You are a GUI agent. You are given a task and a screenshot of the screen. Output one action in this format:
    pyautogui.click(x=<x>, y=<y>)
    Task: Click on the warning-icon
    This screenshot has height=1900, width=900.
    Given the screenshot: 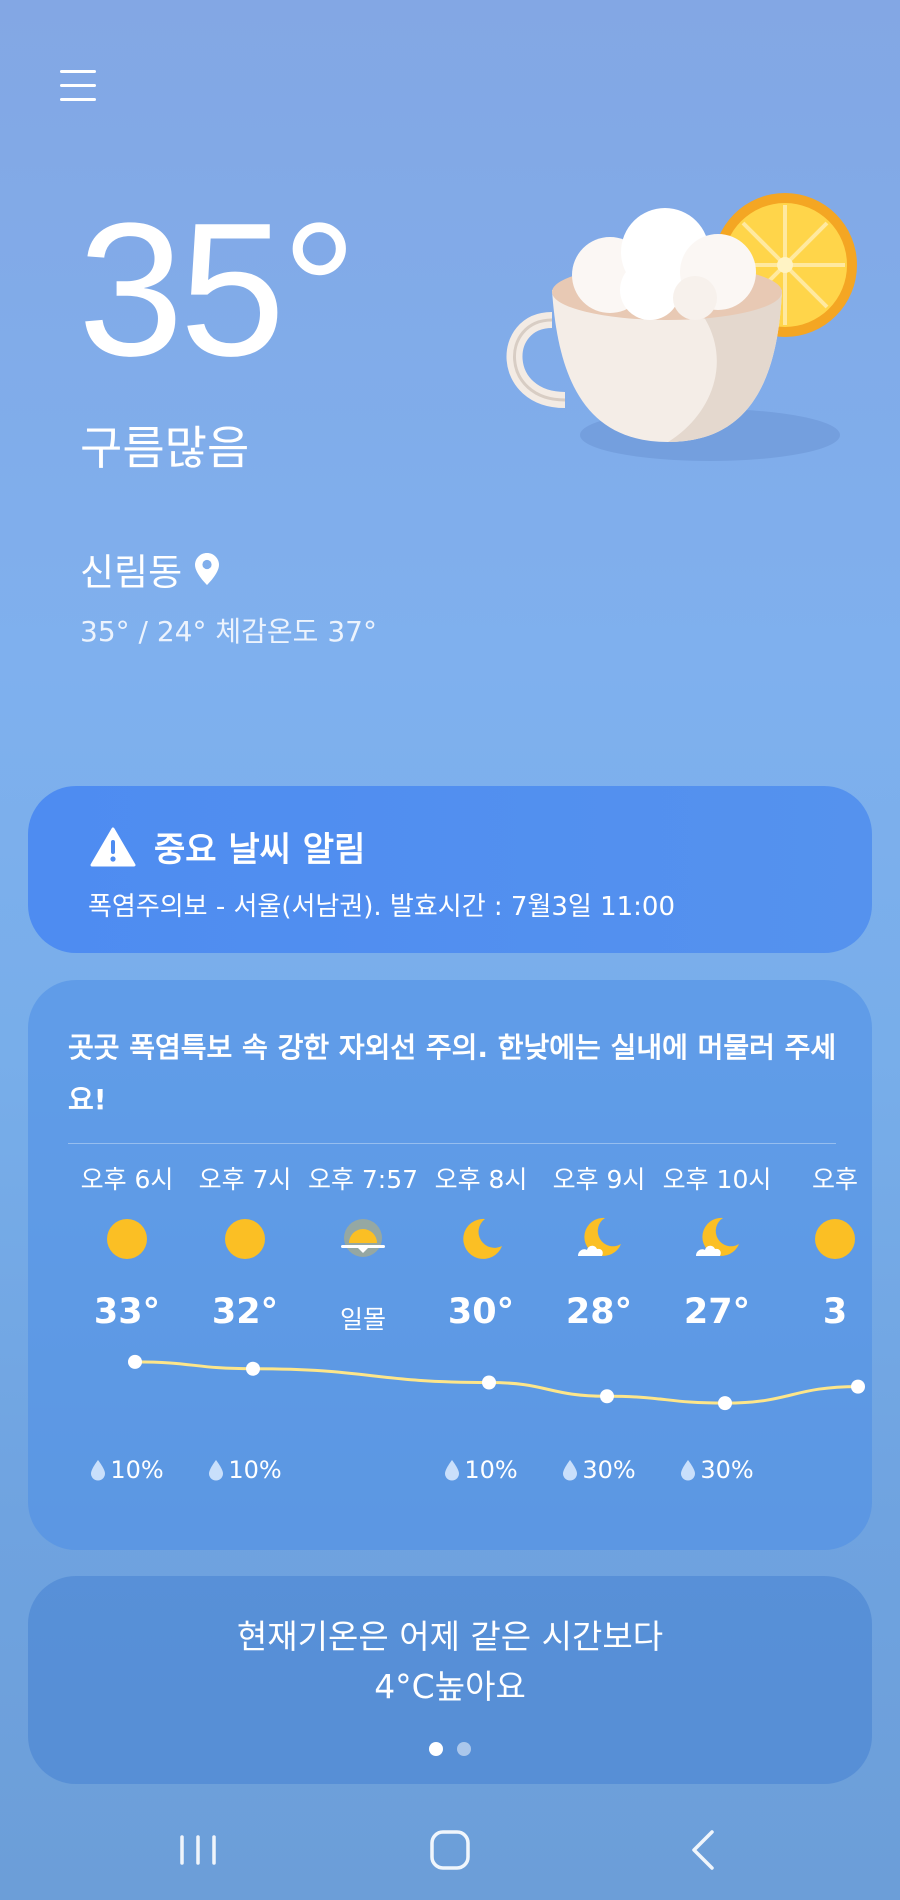 What is the action you would take?
    pyautogui.click(x=113, y=846)
    